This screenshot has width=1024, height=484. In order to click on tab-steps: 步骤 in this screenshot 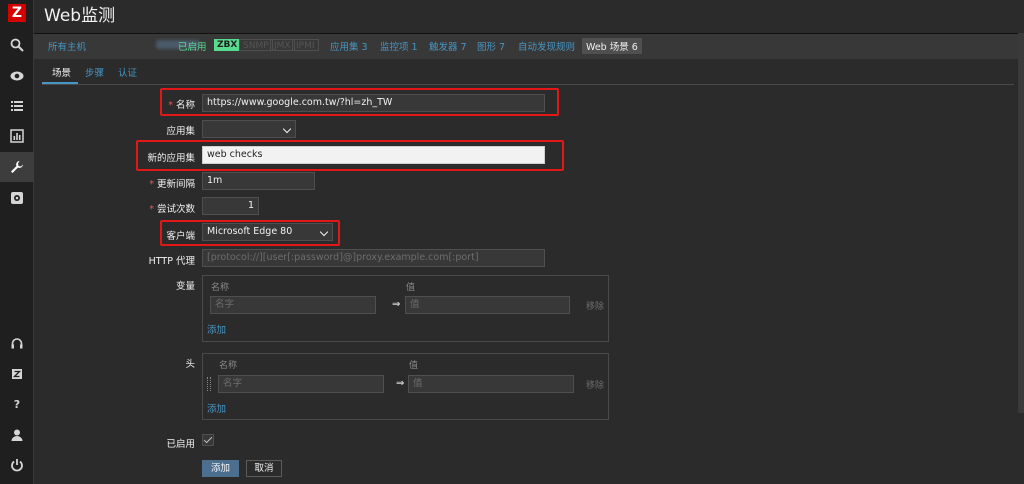, I will do `click(94, 72)`.